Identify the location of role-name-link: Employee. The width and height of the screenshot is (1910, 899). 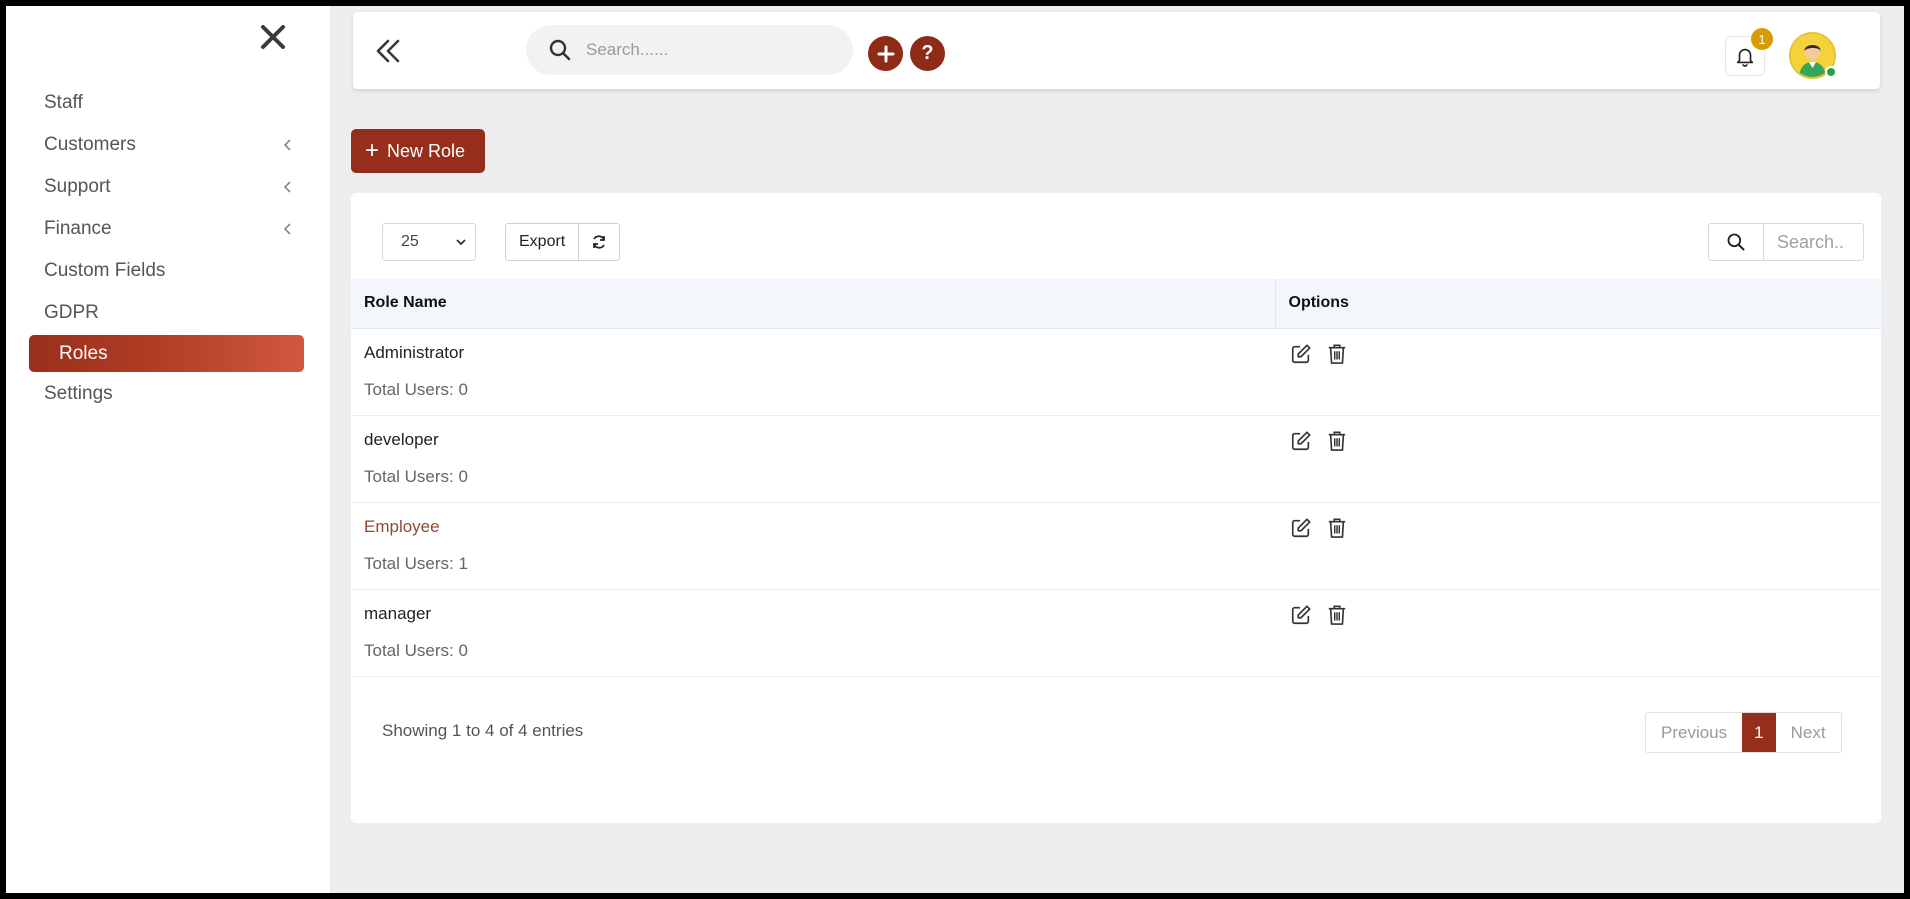
(819, 527).